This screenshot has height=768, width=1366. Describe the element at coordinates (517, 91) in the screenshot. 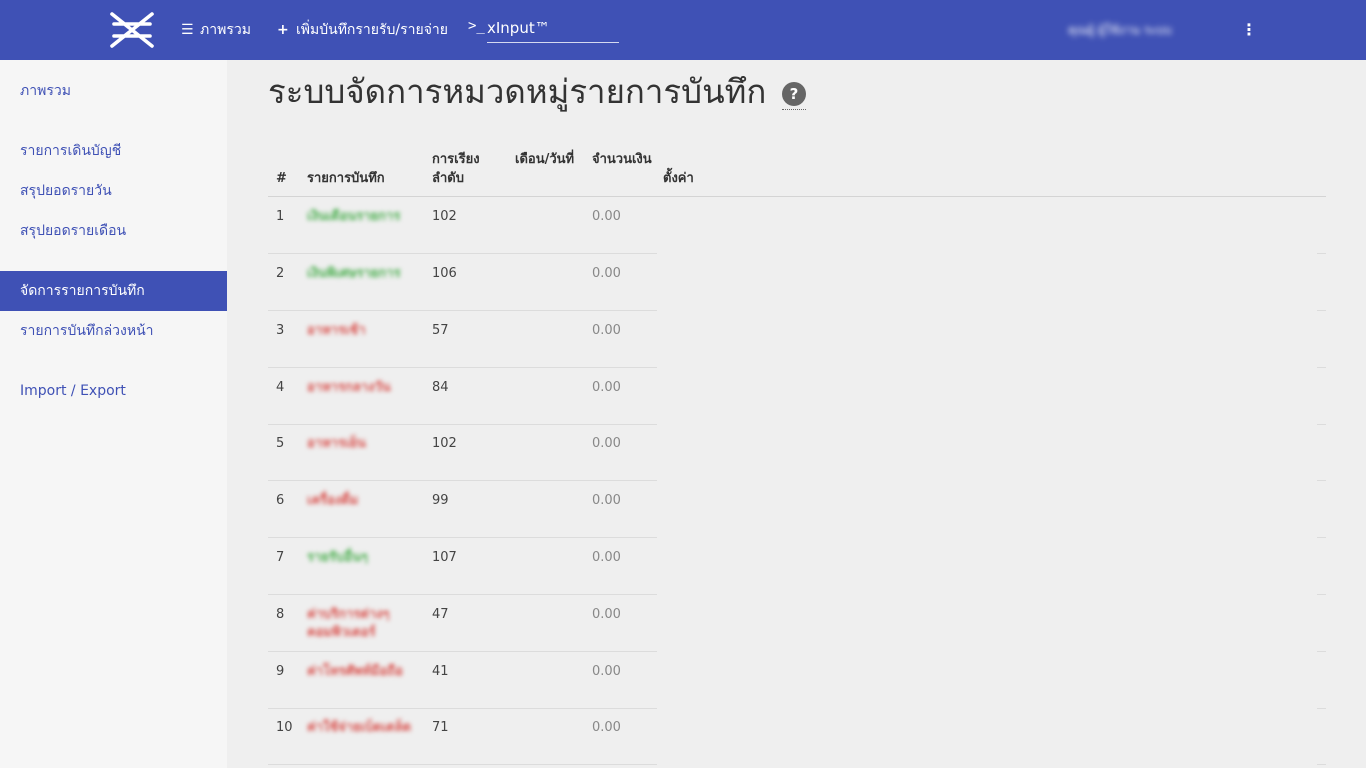

I see `page-title: ระบบจัดการหมวดหมู่รายการบันทึก` at that location.